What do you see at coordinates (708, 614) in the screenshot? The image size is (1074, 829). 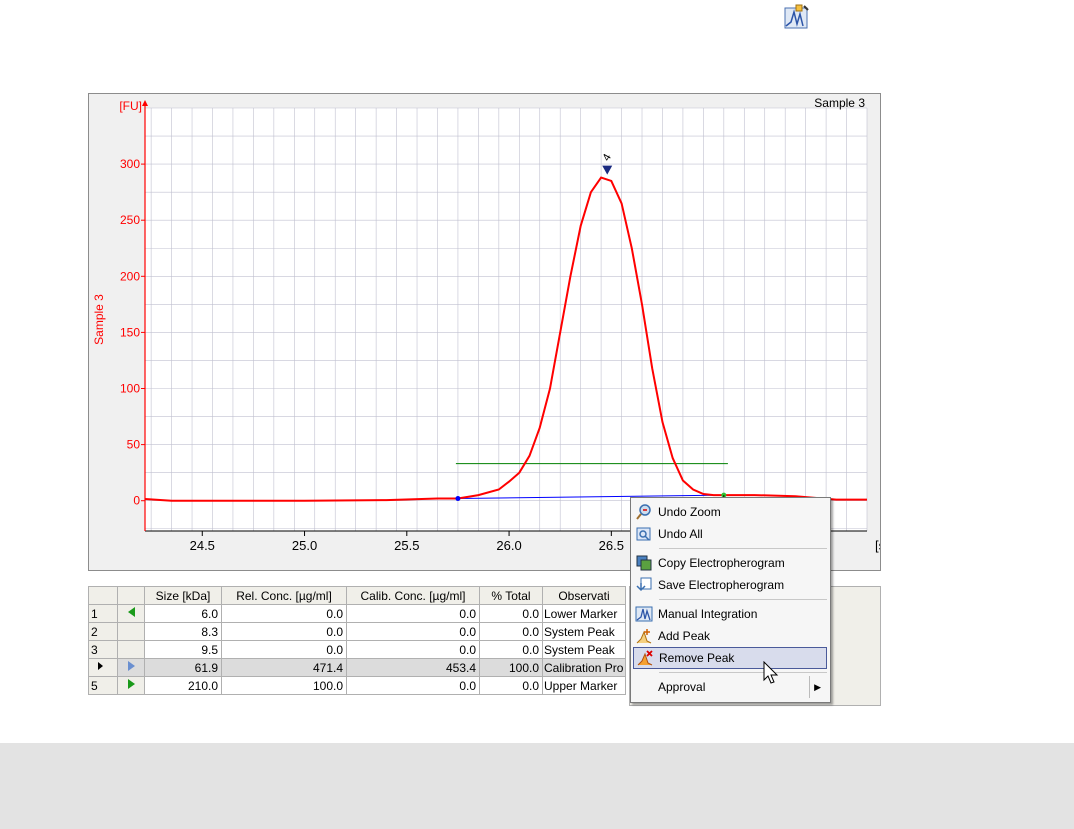 I see `menu-item-label: Manual Integration` at bounding box center [708, 614].